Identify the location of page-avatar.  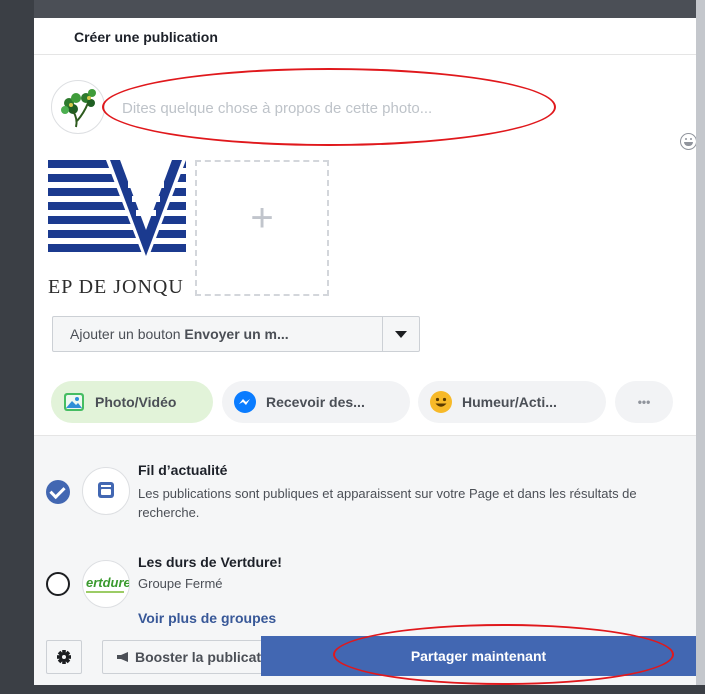
(78, 107).